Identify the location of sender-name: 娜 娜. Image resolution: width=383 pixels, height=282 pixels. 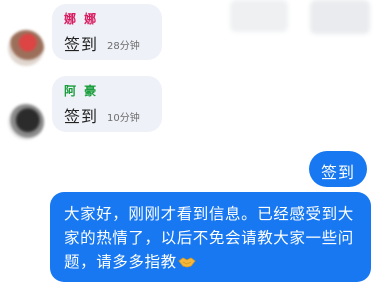
(81, 18).